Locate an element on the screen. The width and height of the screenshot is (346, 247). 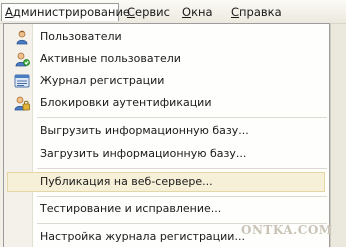
menu-help: Справка is located at coordinates (259, 12).